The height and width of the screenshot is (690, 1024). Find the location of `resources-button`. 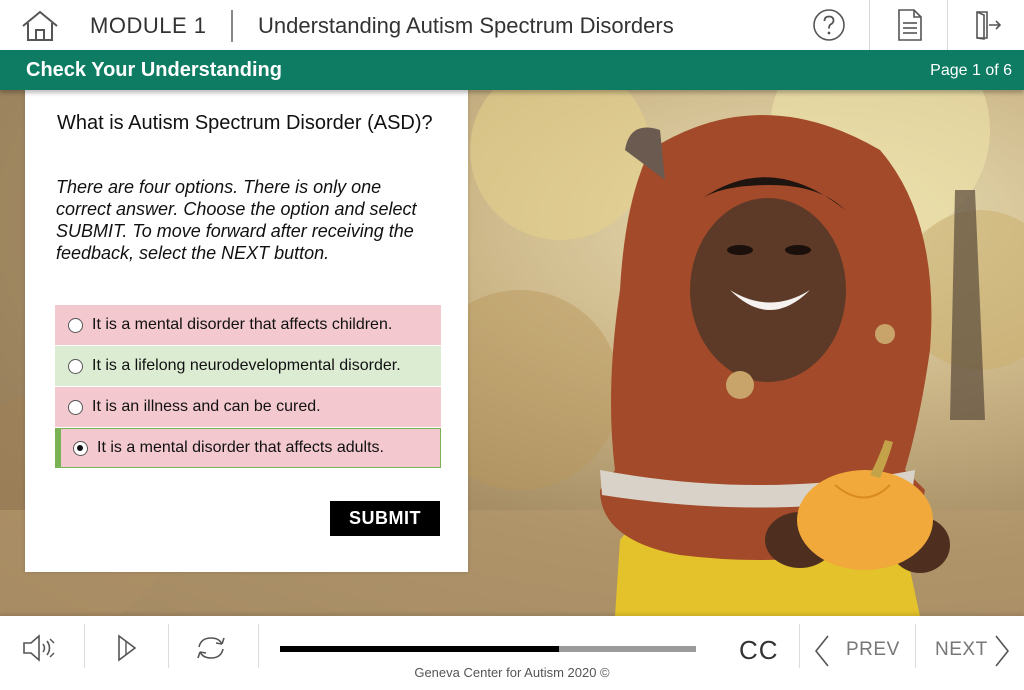

resources-button is located at coordinates (910, 25).